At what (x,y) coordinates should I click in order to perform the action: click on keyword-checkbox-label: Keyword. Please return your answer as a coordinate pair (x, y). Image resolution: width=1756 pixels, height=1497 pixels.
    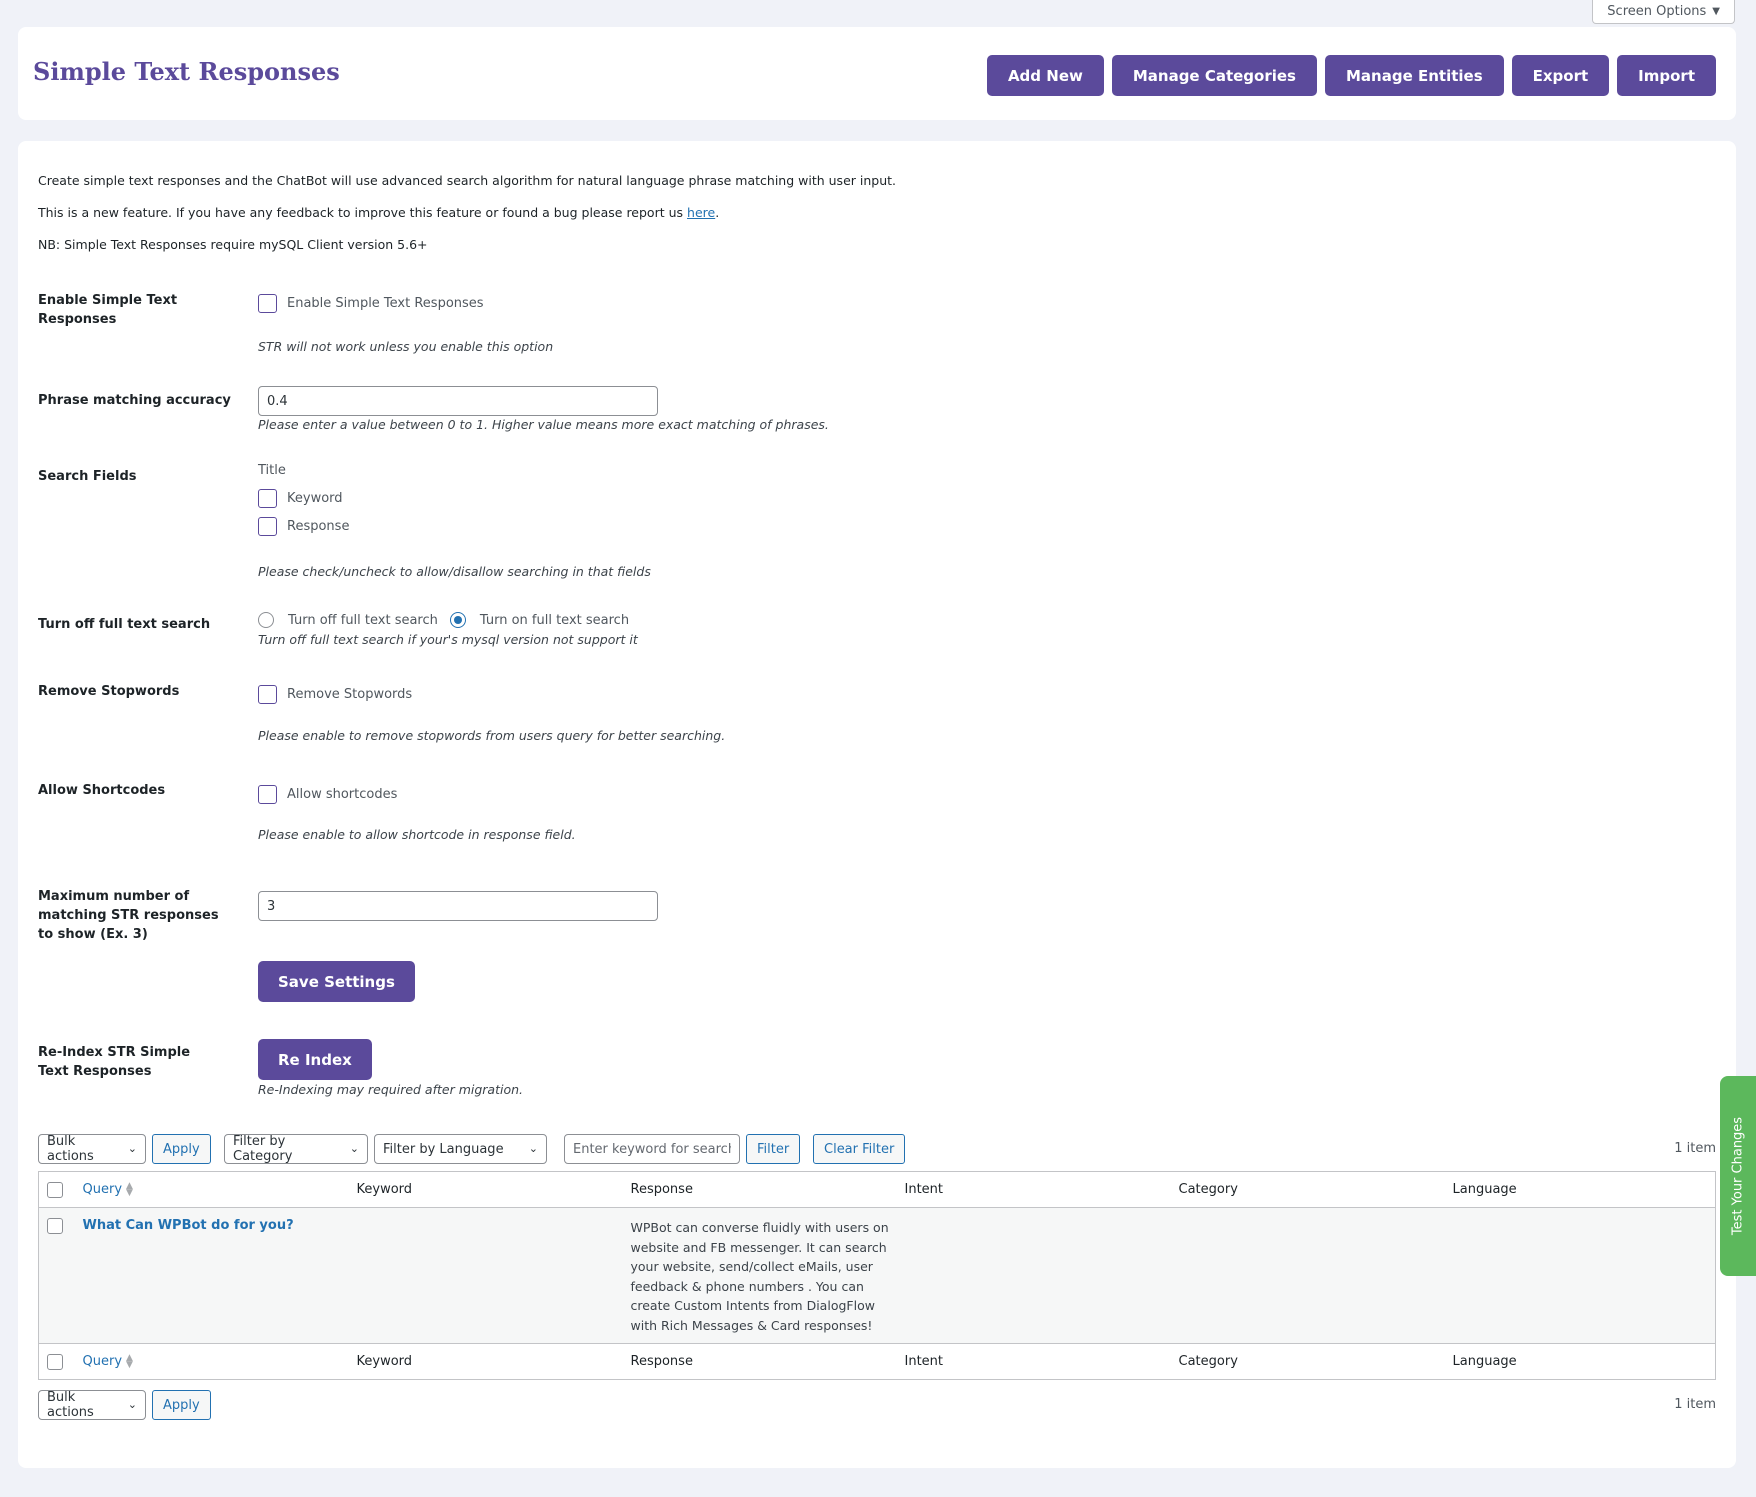
    Looking at the image, I should click on (315, 498).